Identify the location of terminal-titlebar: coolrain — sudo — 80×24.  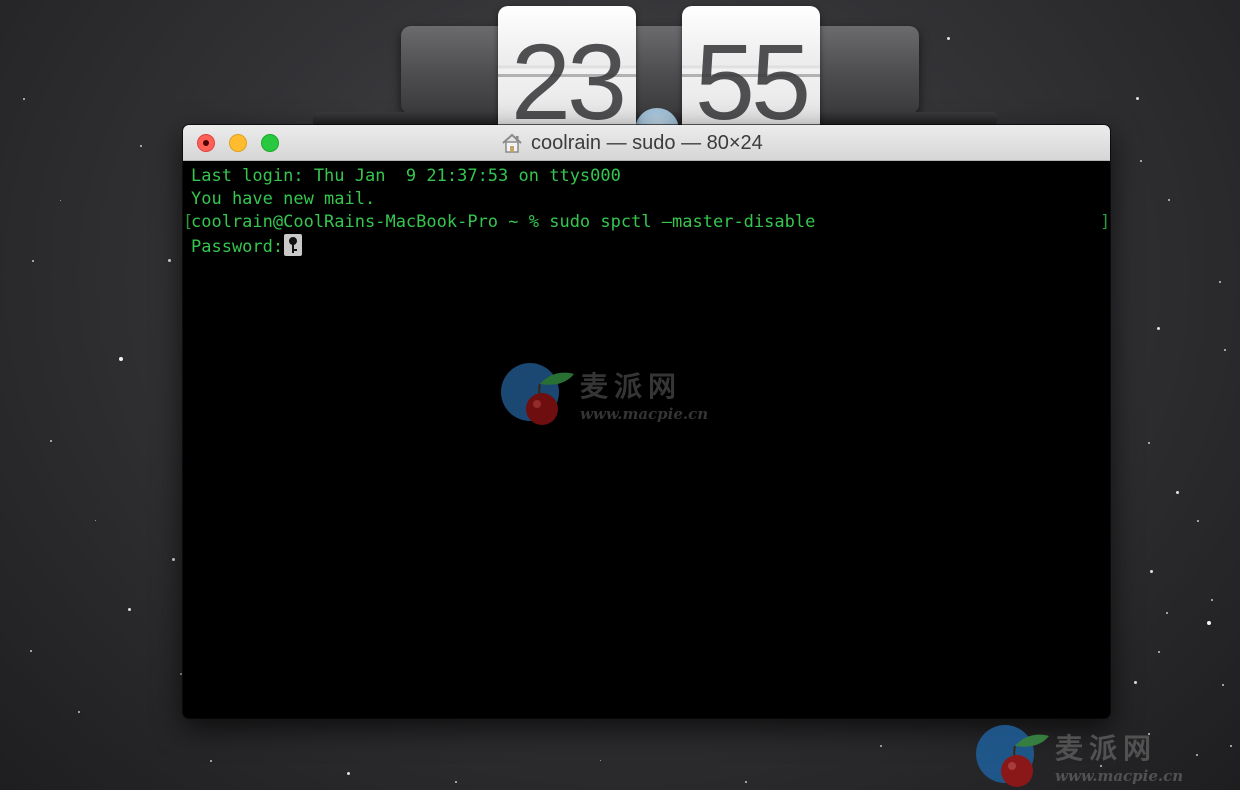
(646, 143).